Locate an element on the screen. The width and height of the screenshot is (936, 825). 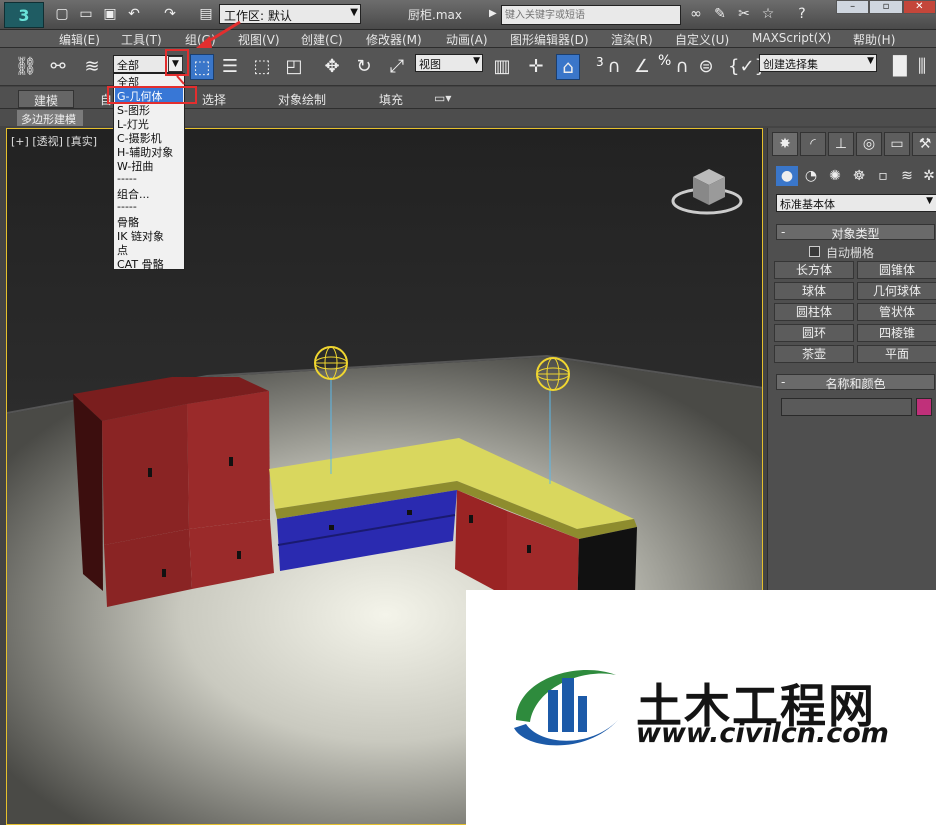
save-icon: ▣ is located at coordinates (110, 14).